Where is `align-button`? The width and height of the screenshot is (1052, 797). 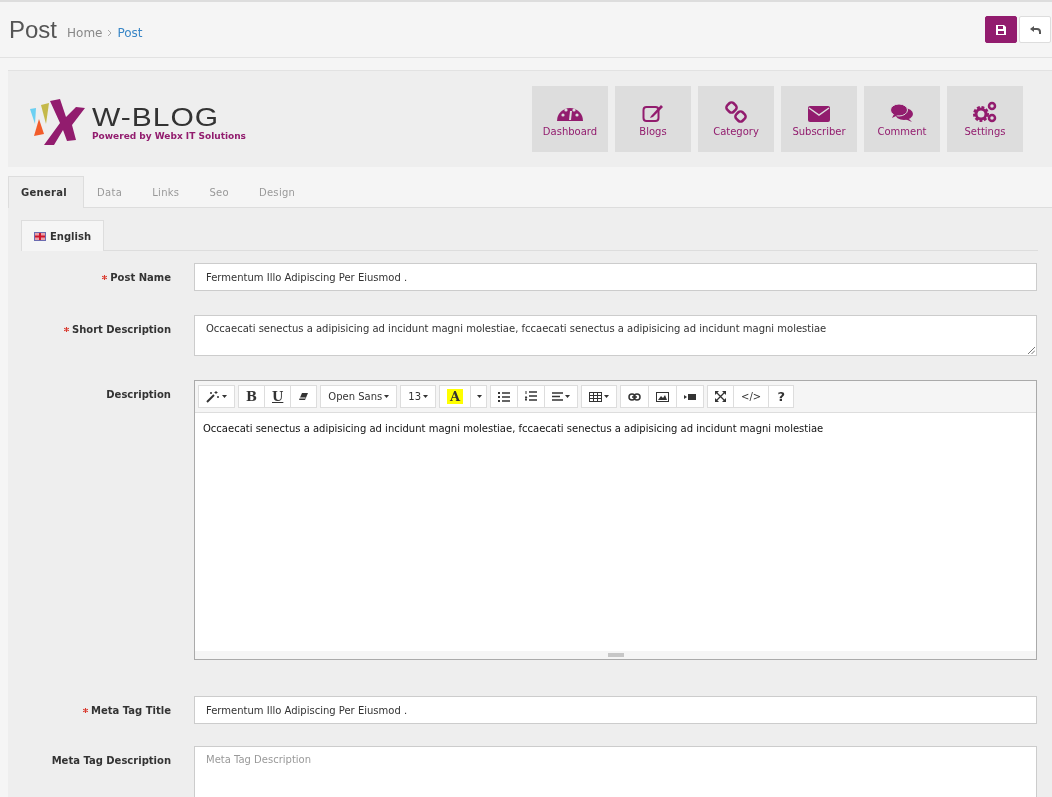 align-button is located at coordinates (561, 396).